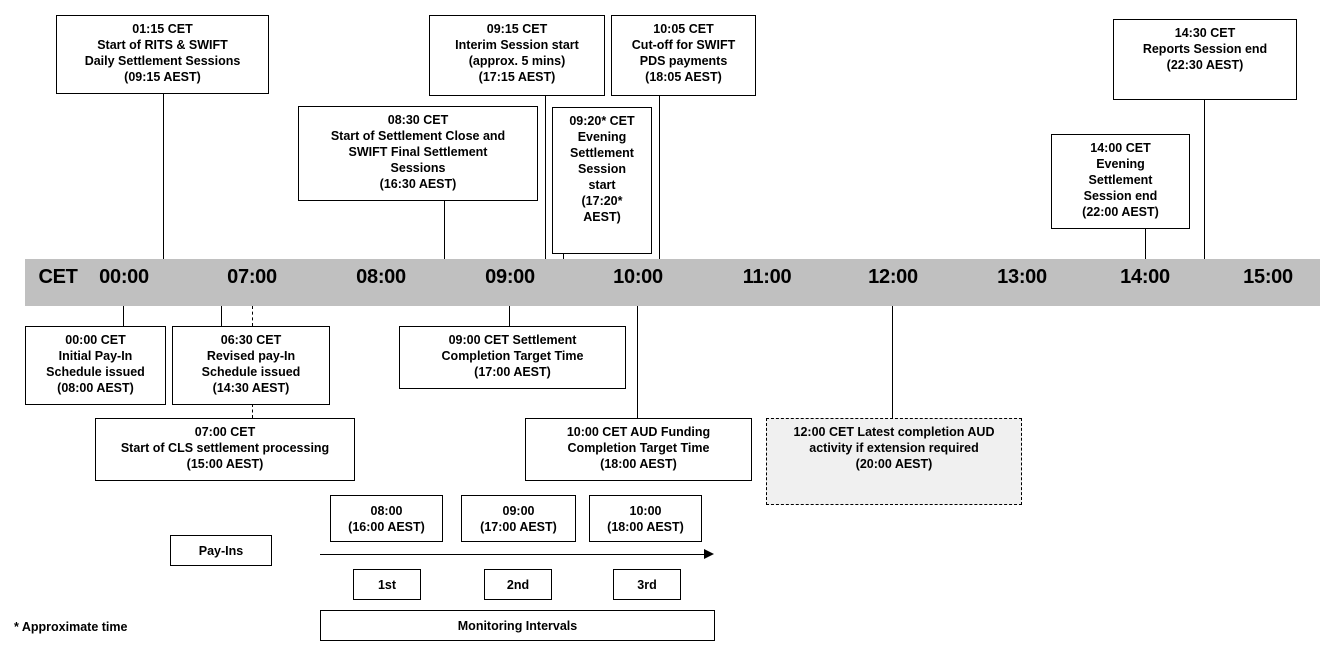 The width and height of the screenshot is (1335, 663). I want to click on monitoring-intervals-label-box: Monitoring Intervals, so click(517, 625).